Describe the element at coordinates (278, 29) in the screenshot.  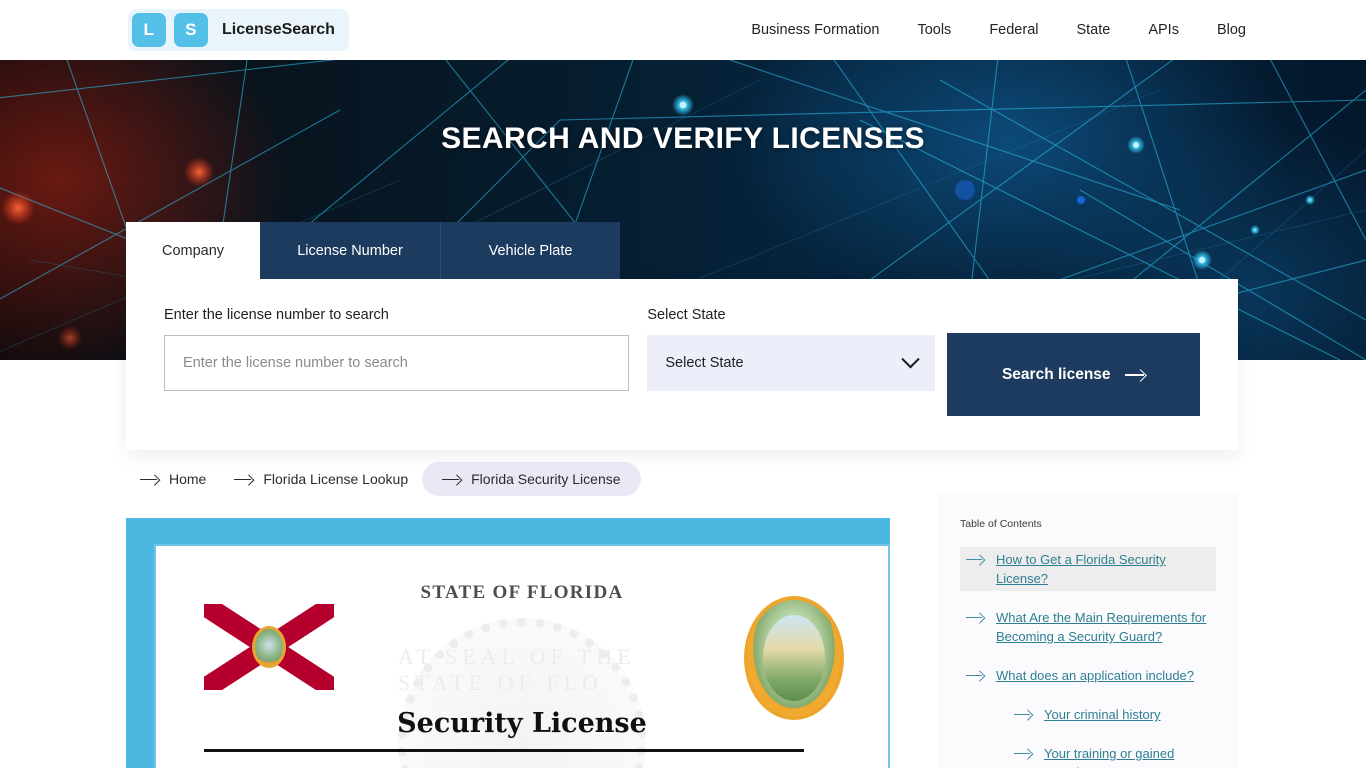
I see `brand-name: LicenseSearch` at that location.